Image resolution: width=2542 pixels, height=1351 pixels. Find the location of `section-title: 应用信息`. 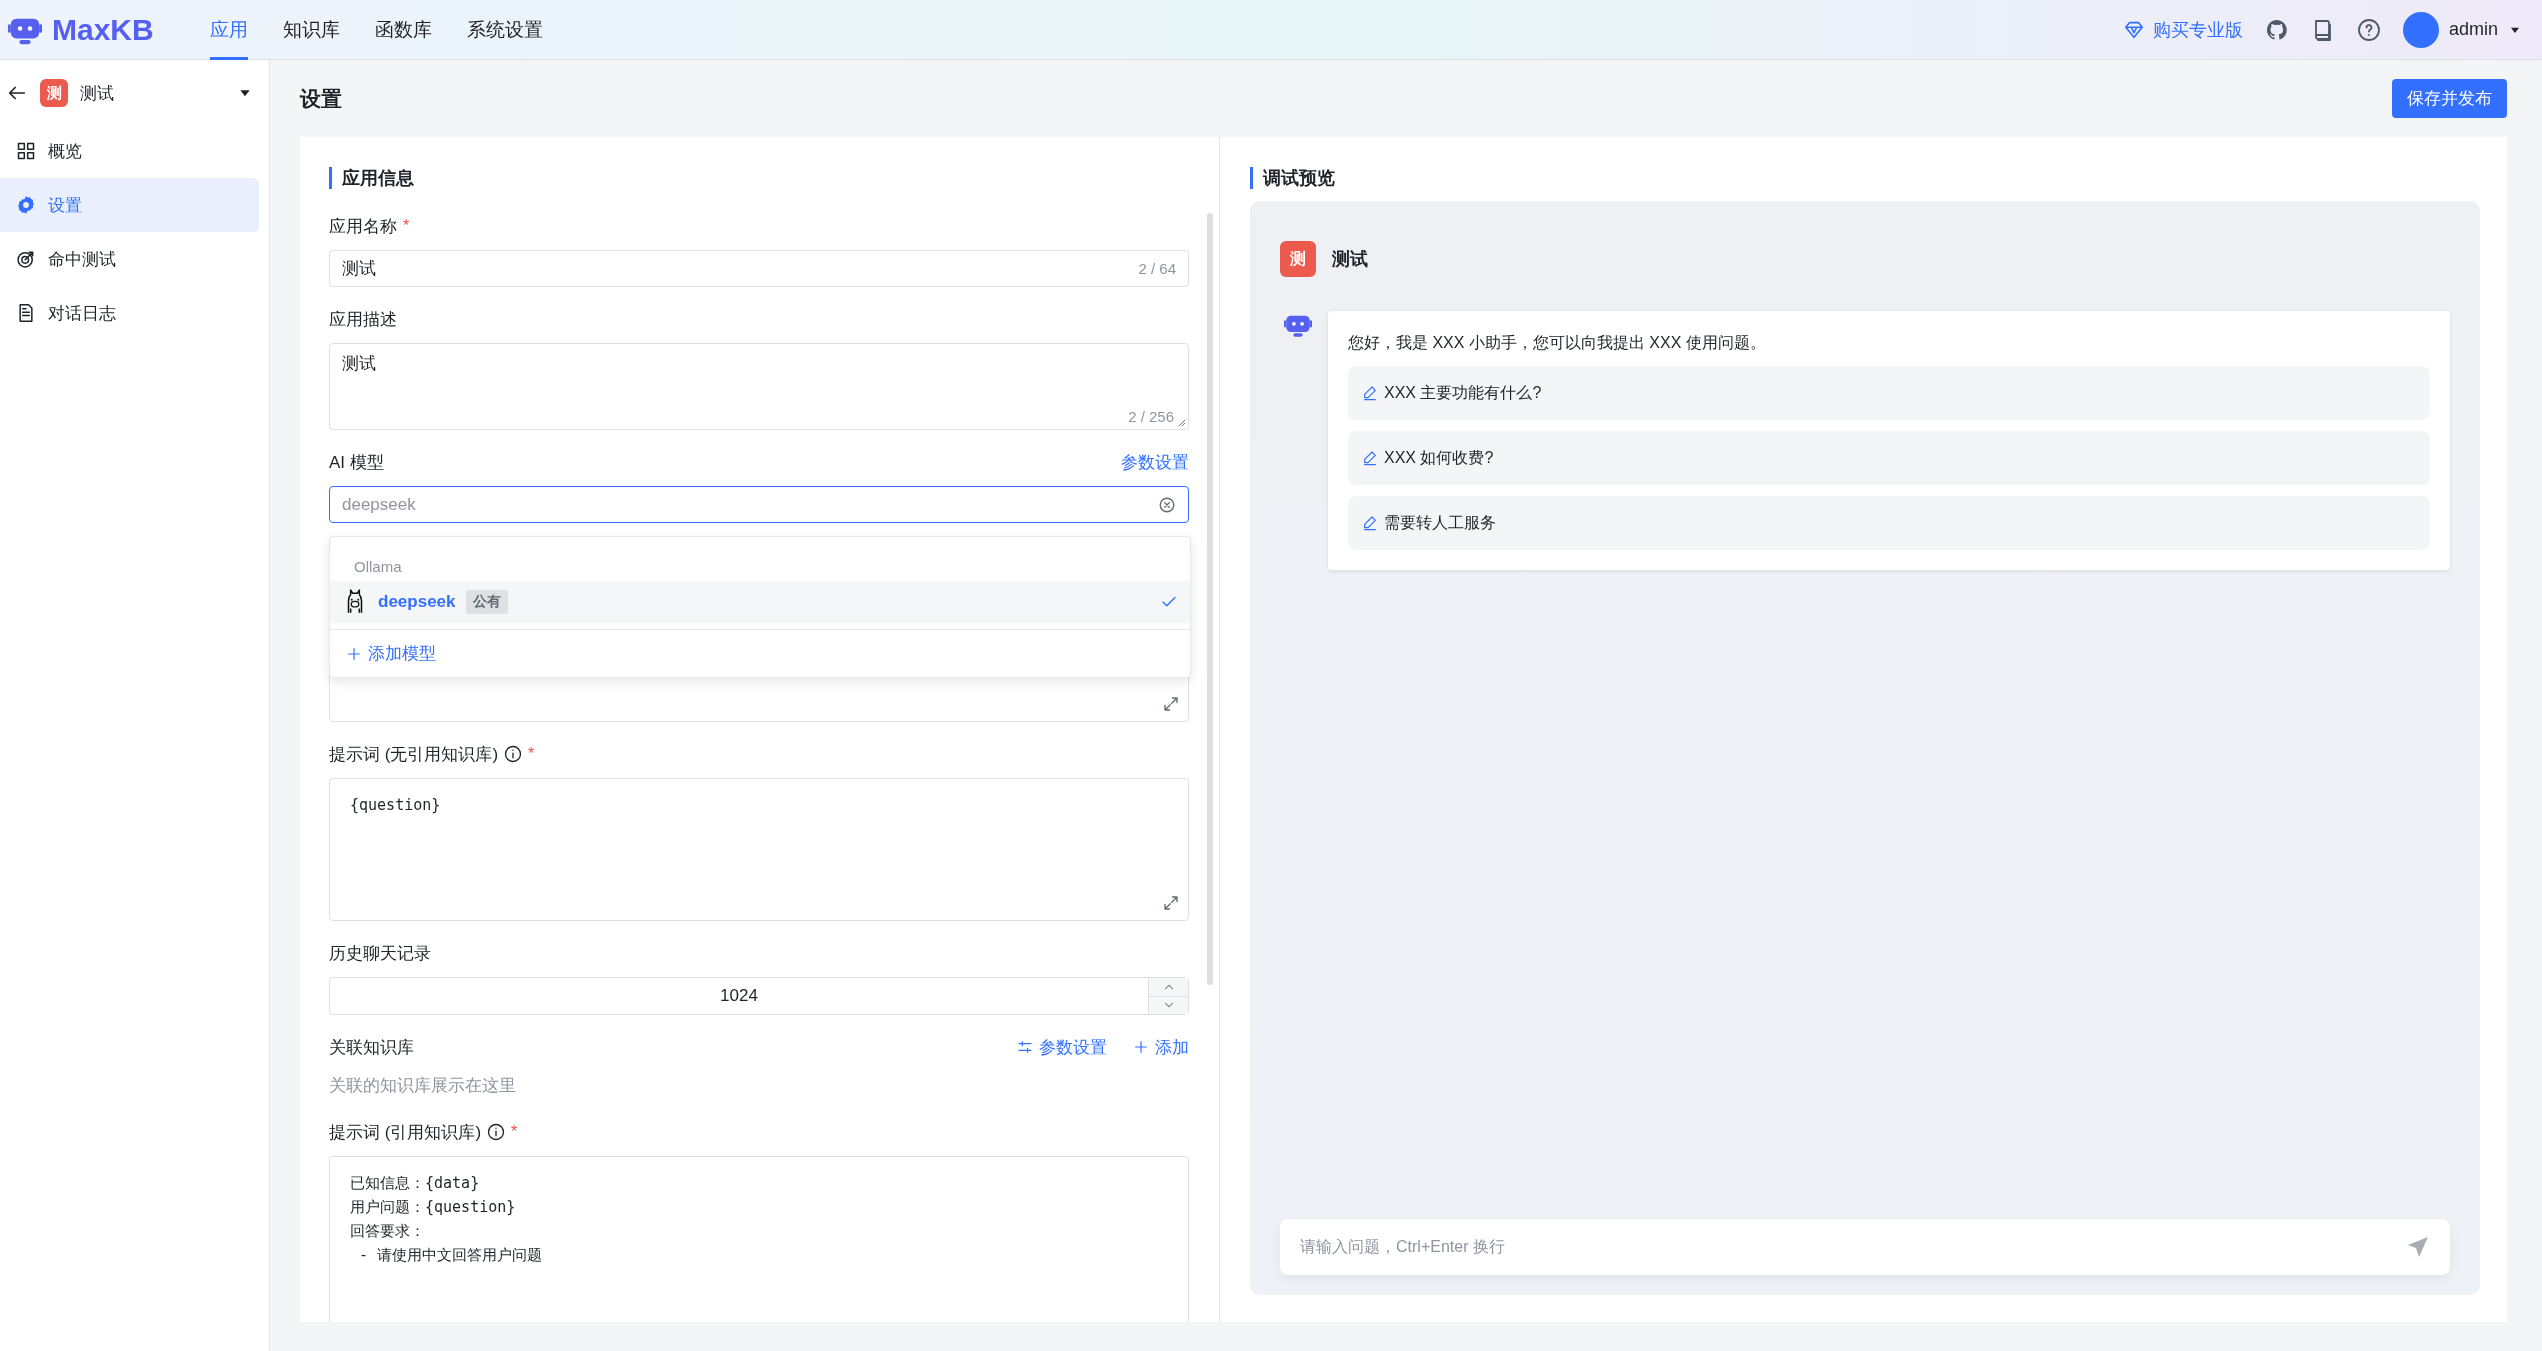

section-title: 应用信息 is located at coordinates (774, 178).